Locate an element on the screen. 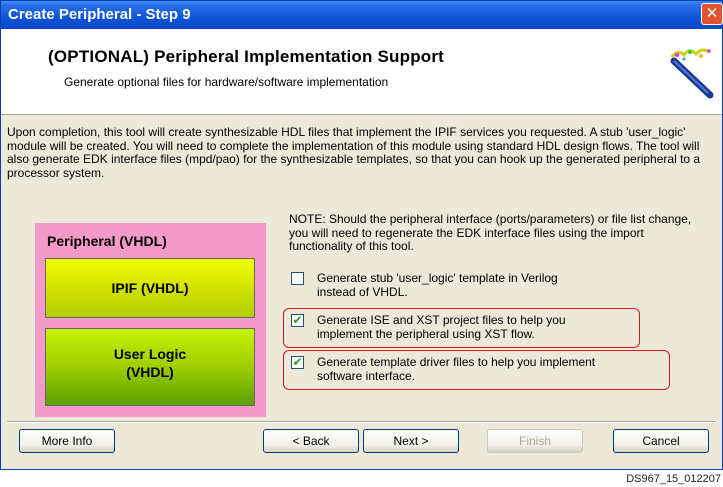 This screenshot has height=487, width=723. ipif-block: IPIF (VHDL) is located at coordinates (150, 288).